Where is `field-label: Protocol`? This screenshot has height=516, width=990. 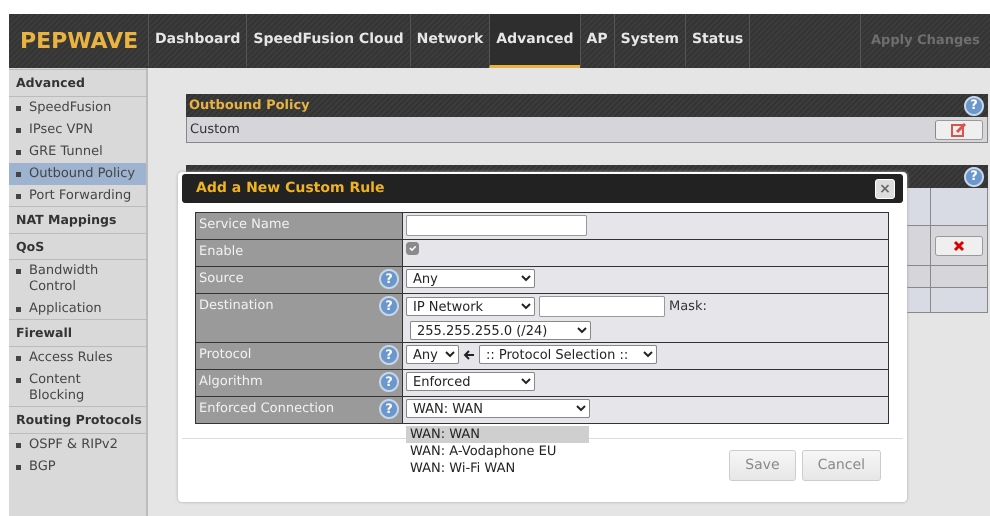
field-label: Protocol is located at coordinates (225, 355).